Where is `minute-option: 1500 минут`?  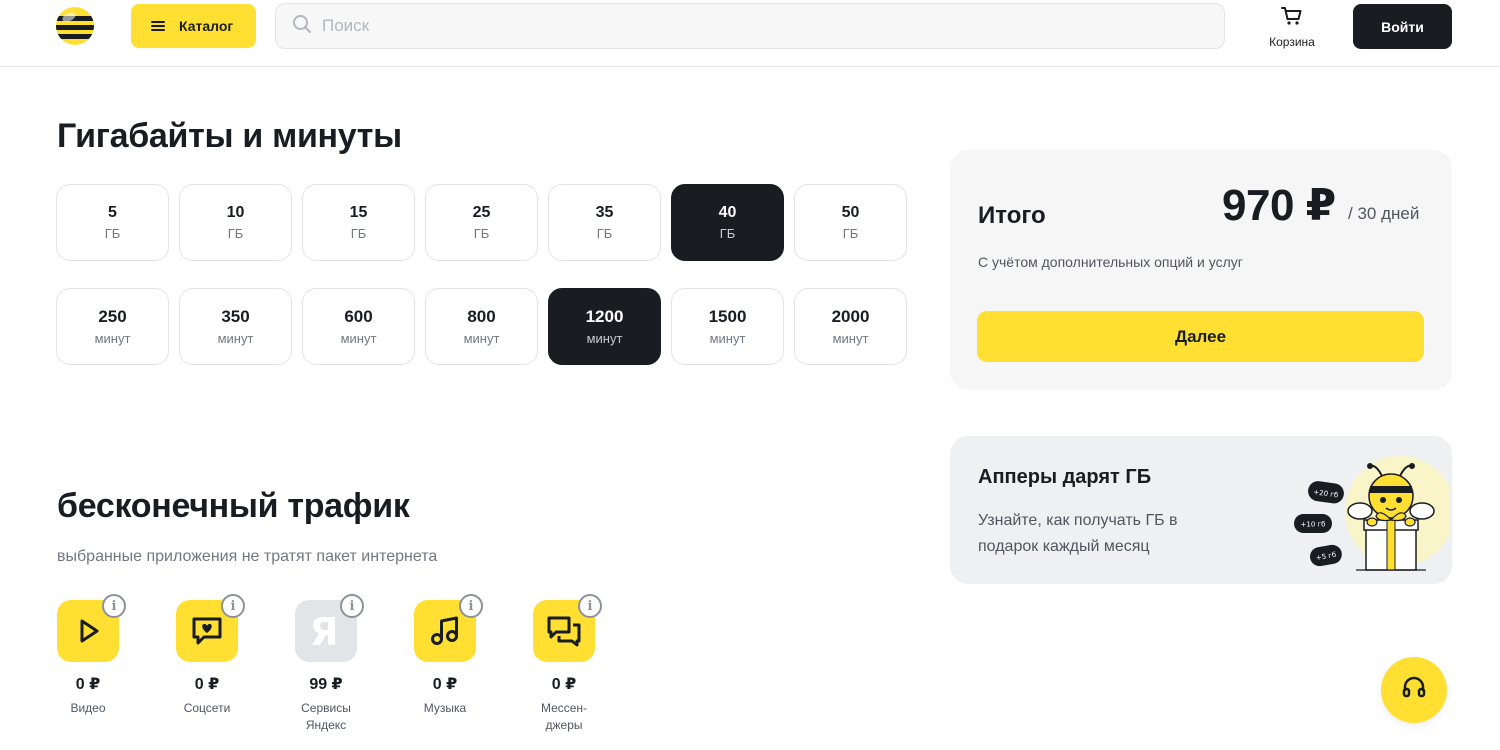
minute-option: 1500 минут is located at coordinates (727, 326).